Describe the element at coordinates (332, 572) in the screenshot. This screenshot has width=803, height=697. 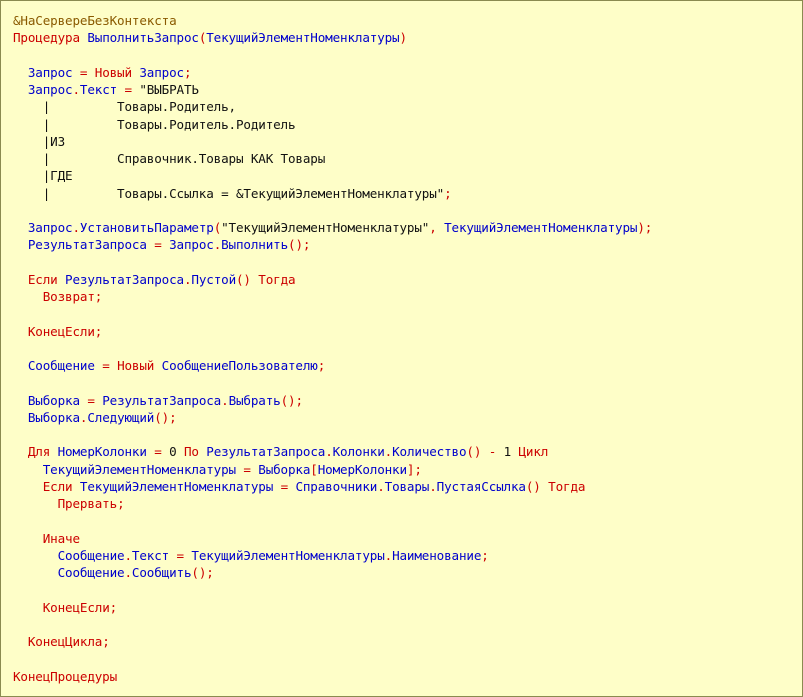
I see `code-line: Сообщение.Сообщить();` at that location.